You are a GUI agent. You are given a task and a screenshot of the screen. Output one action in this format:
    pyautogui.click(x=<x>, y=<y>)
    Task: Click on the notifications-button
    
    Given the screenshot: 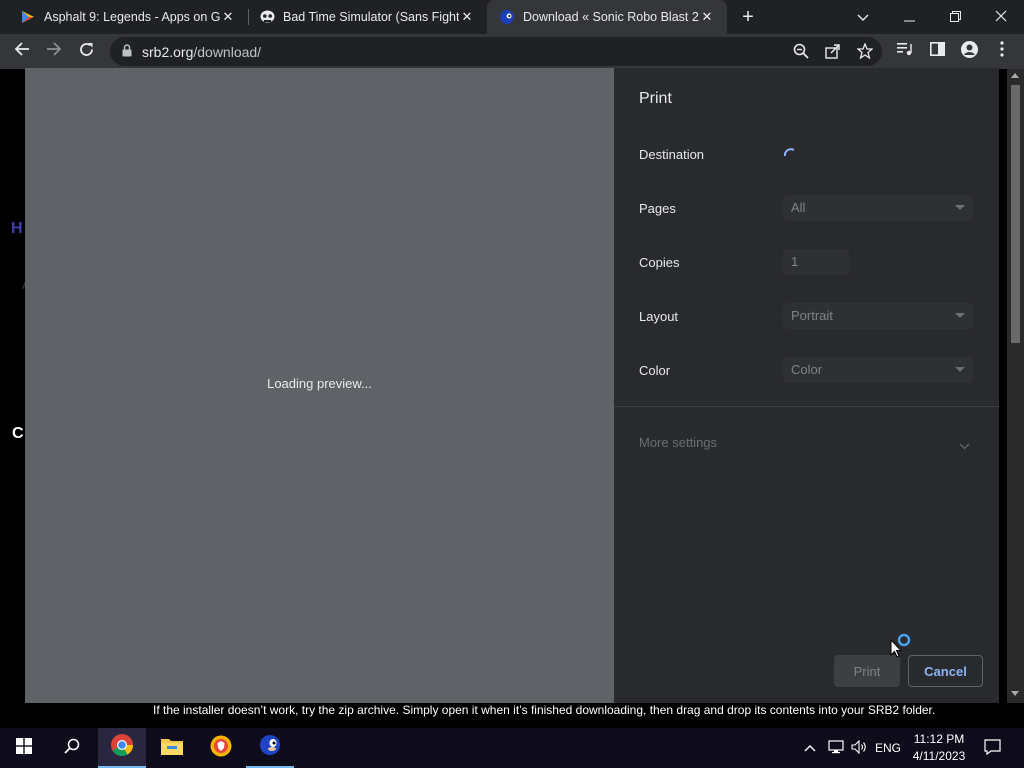 What is the action you would take?
    pyautogui.click(x=992, y=748)
    